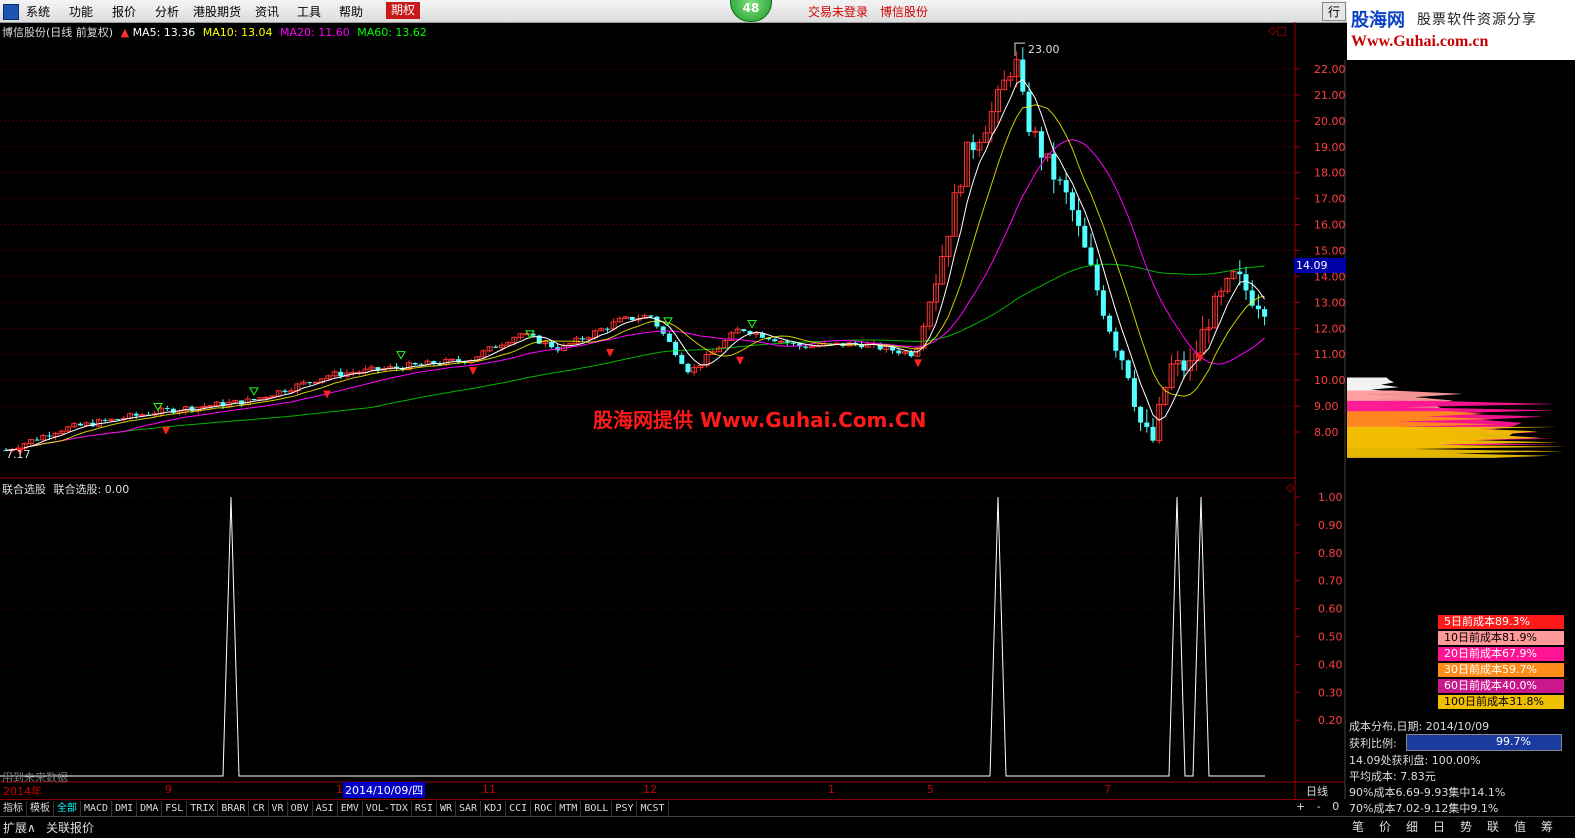 This screenshot has height=838, width=1575. I want to click on side-tab: 筹, so click(1547, 826).